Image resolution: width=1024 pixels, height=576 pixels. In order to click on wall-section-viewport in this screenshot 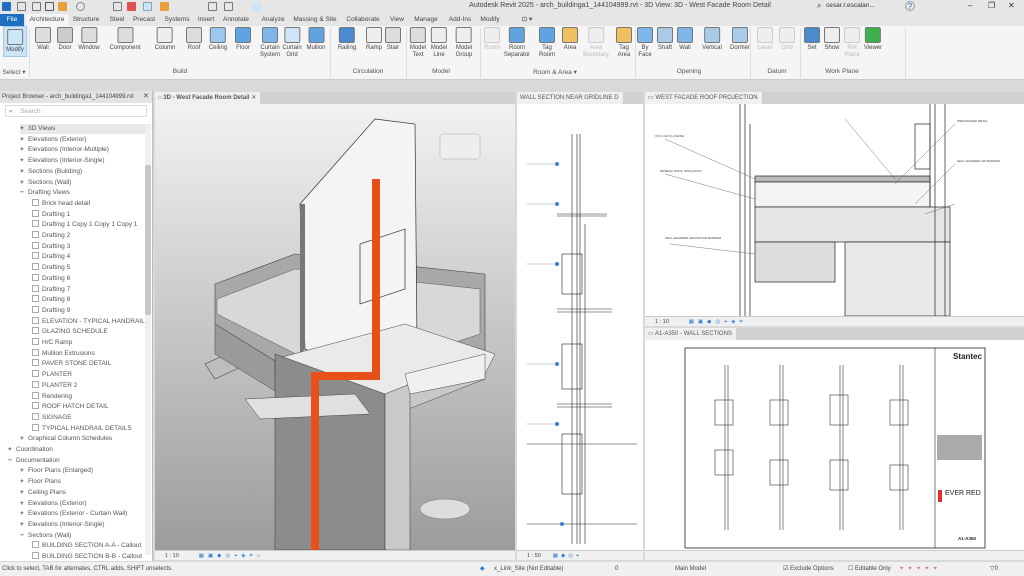, I will do `click(580, 327)`.